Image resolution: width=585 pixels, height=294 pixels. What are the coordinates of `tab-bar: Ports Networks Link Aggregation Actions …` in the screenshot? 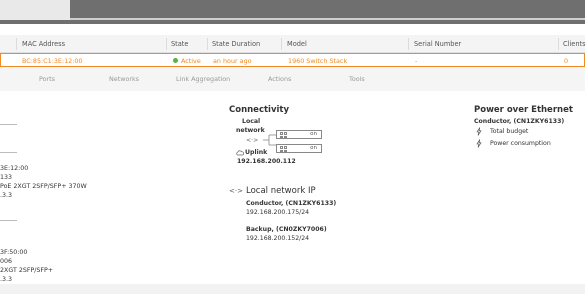 It's located at (292, 79).